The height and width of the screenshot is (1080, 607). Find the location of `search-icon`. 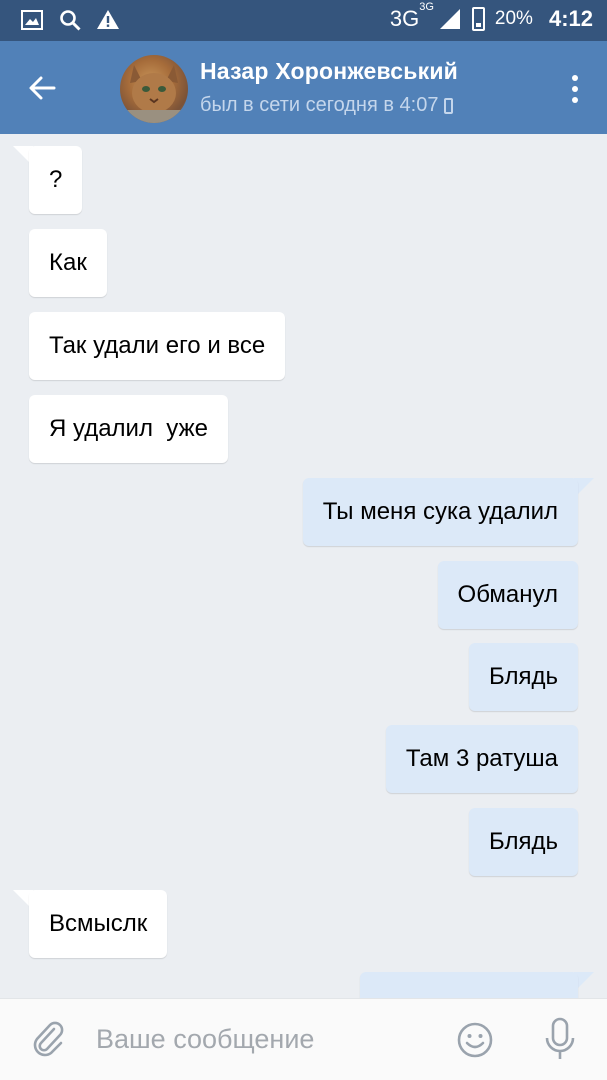

search-icon is located at coordinates (70, 20).